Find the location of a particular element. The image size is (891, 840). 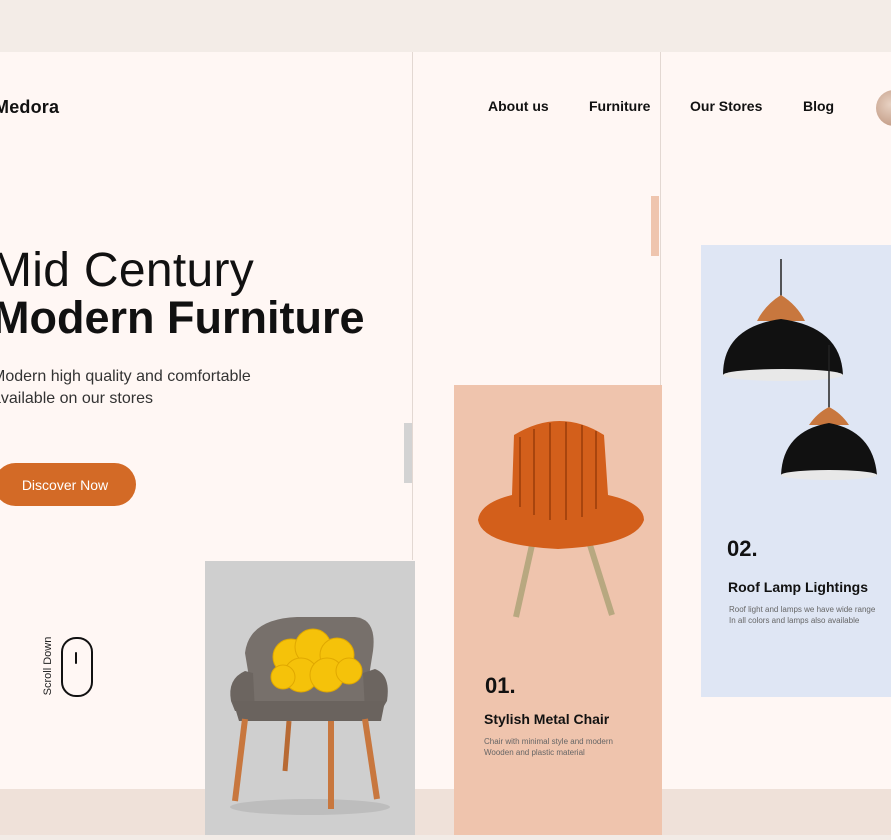

hero-title-line2: Modern Furniture is located at coordinates (182, 317).